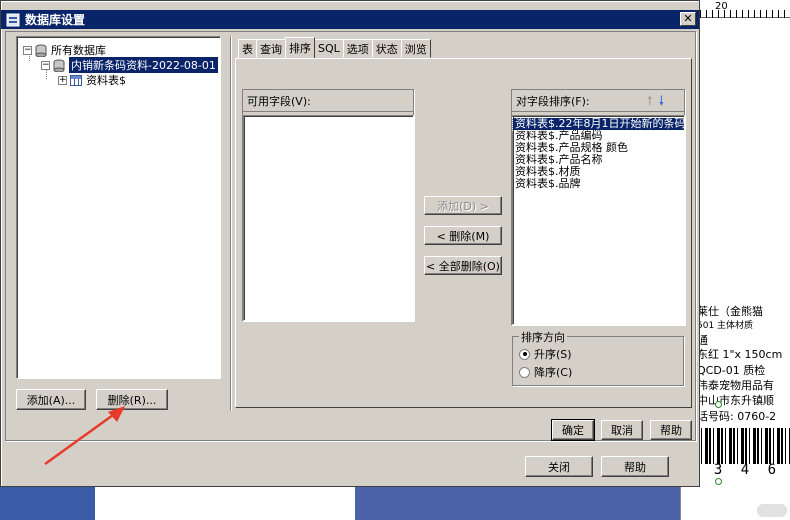 This screenshot has height=520, width=790. I want to click on sort-order-controls: 🠕 🠗, so click(655, 101).